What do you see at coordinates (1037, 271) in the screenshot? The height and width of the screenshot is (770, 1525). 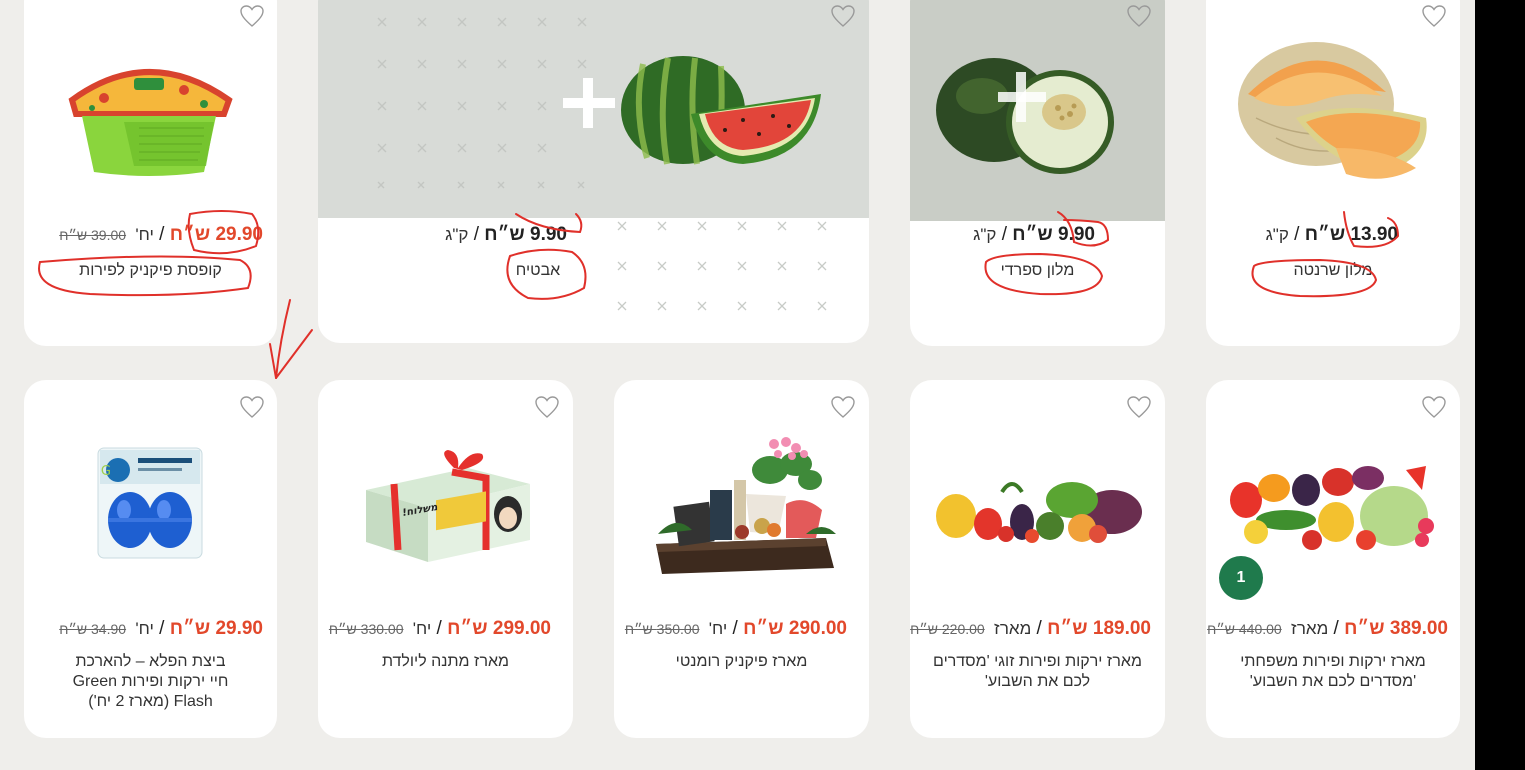 I see `product-name: מלון ספרדי` at bounding box center [1037, 271].